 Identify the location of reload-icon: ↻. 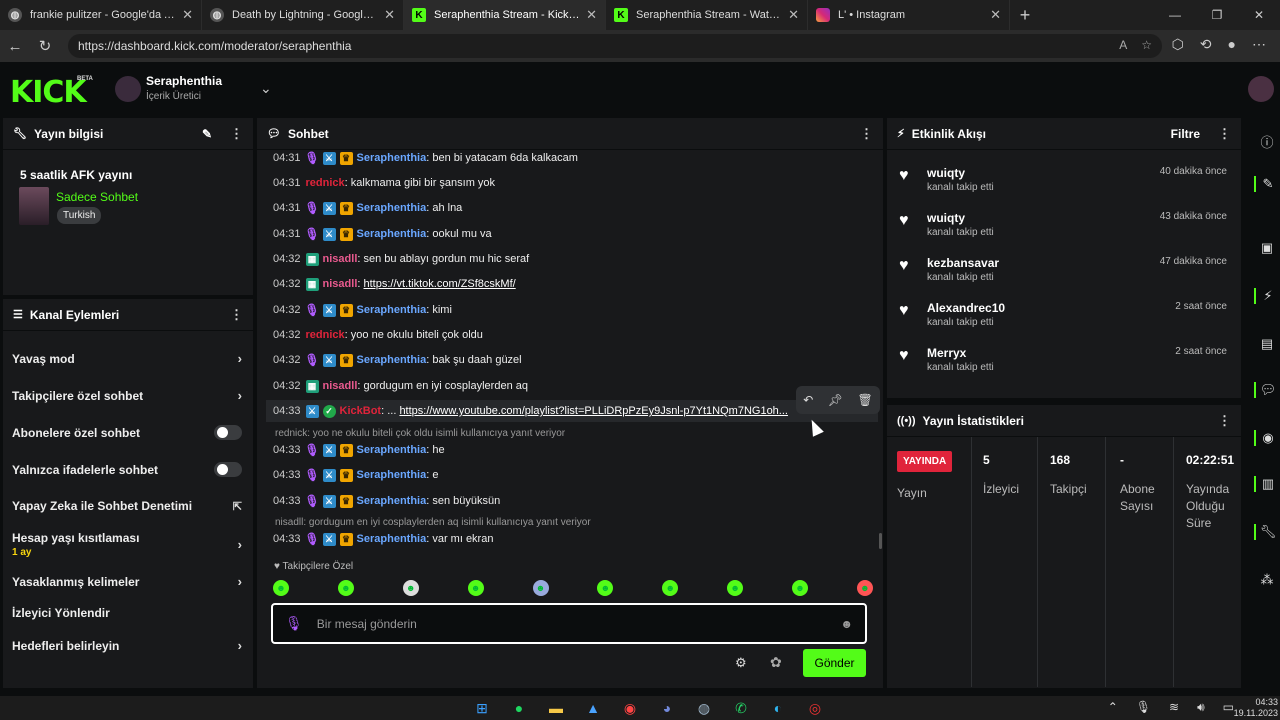
(45, 46).